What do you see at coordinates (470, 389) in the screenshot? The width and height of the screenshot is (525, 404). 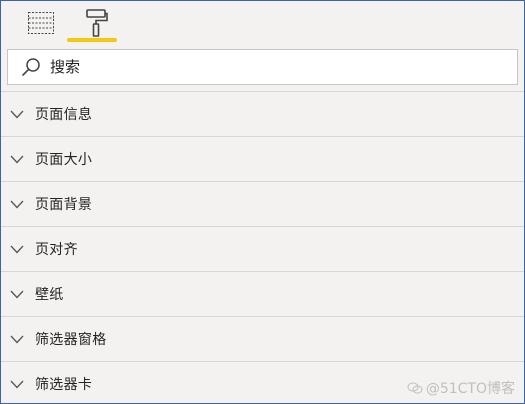 I see `watermark-text: @51CTO博客` at bounding box center [470, 389].